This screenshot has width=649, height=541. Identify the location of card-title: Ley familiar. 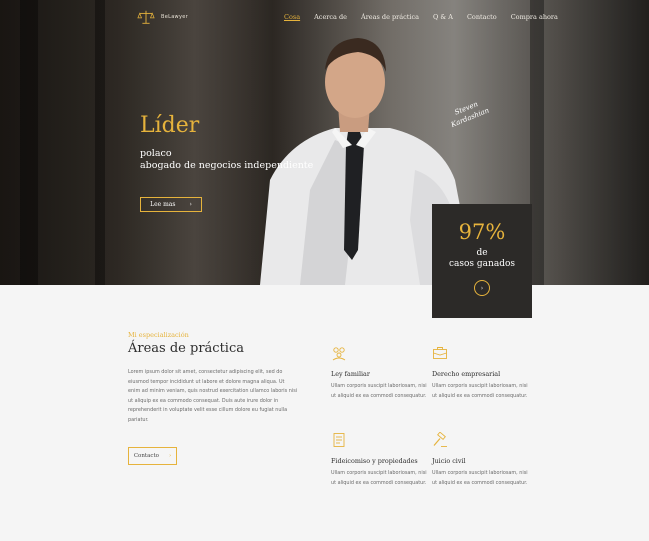
(350, 374).